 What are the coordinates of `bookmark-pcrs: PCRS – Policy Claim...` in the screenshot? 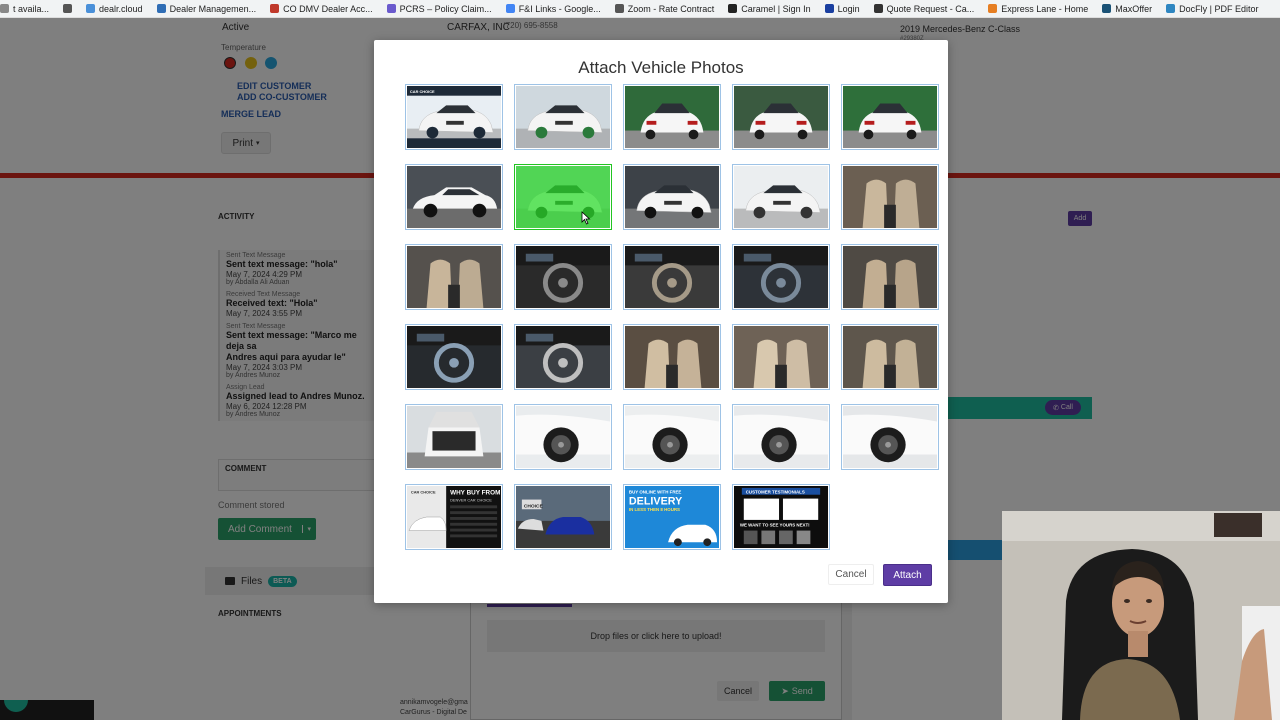 It's located at (439, 8).